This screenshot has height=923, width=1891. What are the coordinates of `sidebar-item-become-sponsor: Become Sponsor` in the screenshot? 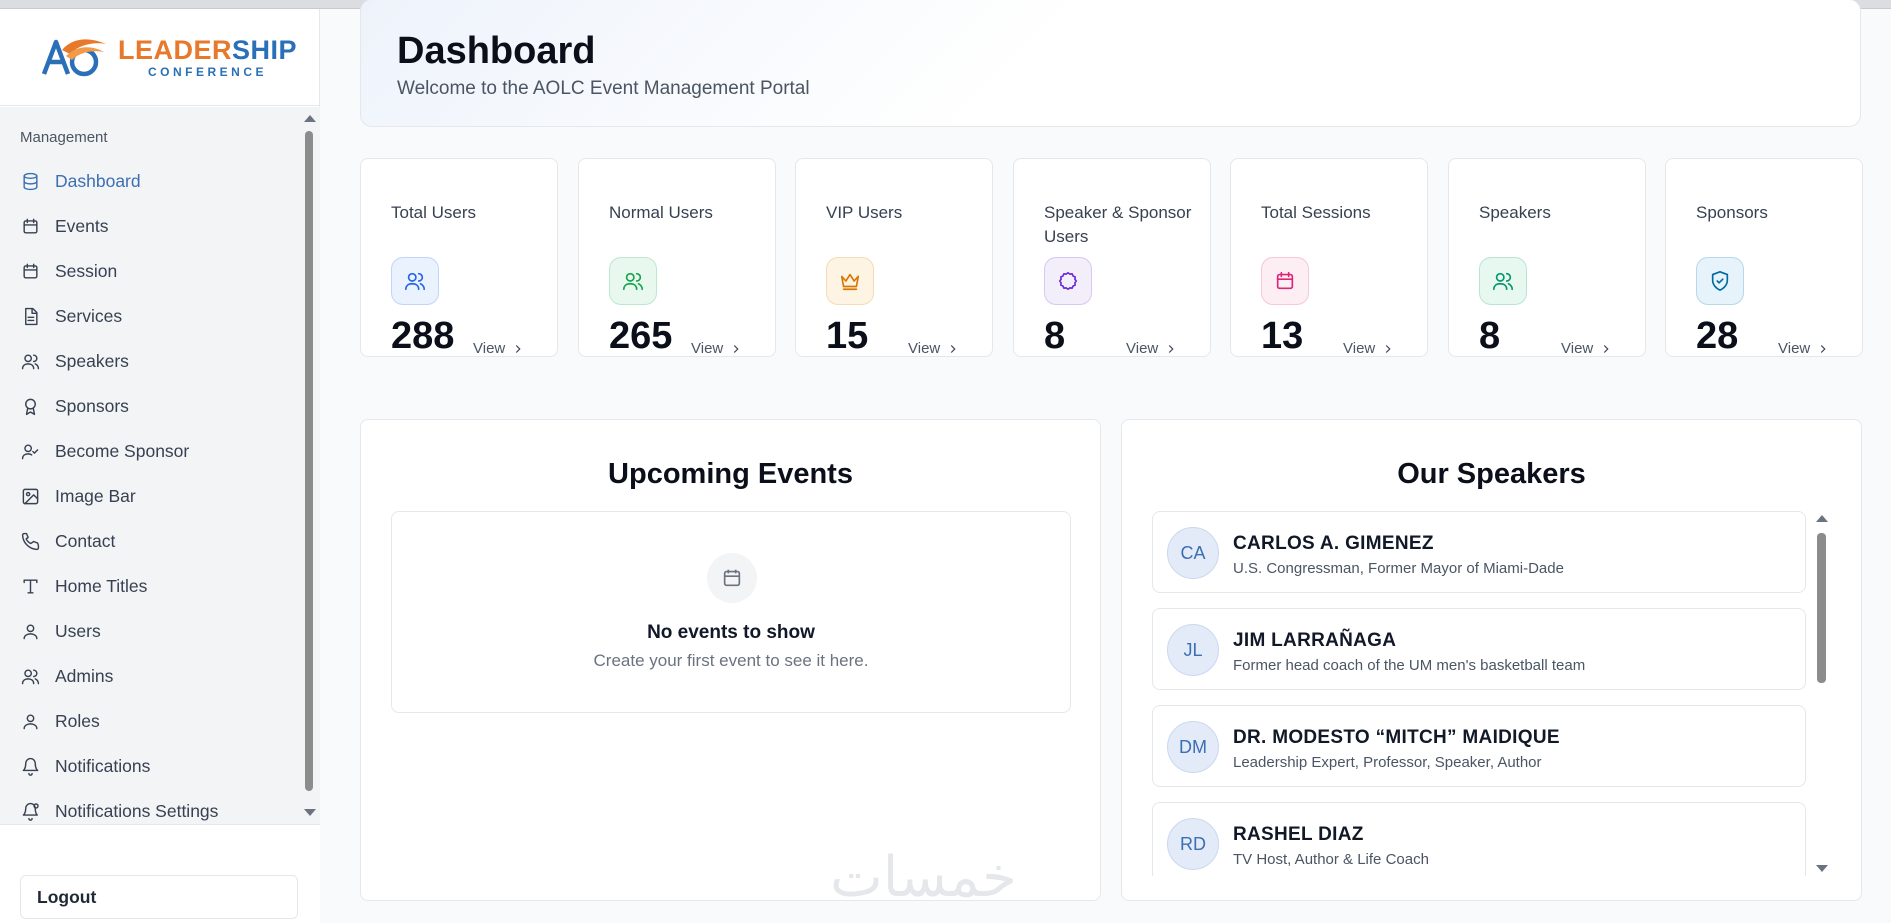 It's located at (150, 451).